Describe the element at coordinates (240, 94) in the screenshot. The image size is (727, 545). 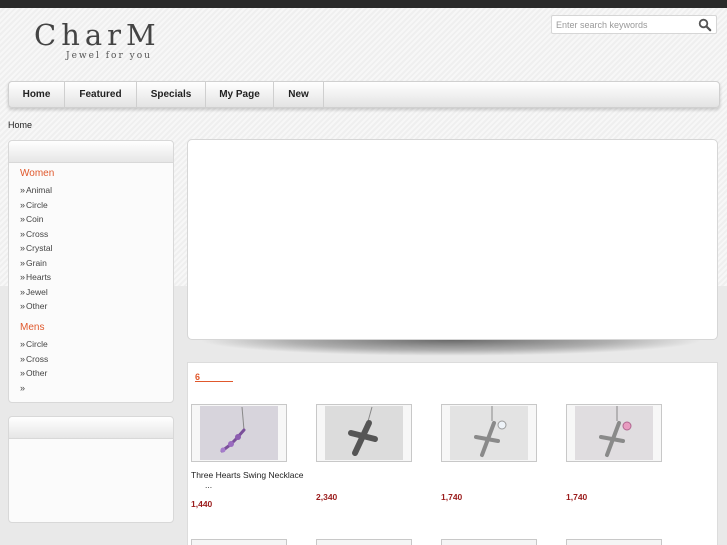
I see `nav-my-page: My Page` at that location.